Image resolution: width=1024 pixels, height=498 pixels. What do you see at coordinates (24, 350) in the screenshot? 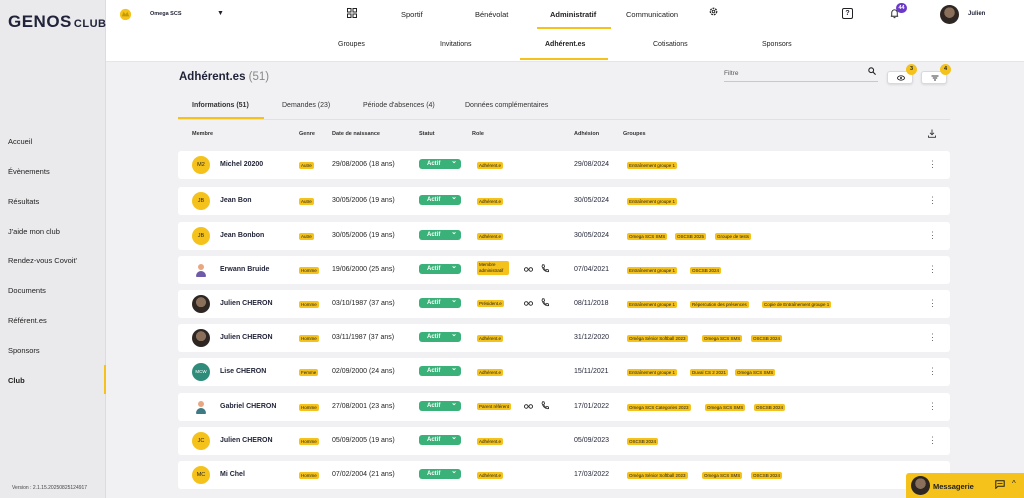
I see `sidebar-item-sponsors: Sponsors` at bounding box center [24, 350].